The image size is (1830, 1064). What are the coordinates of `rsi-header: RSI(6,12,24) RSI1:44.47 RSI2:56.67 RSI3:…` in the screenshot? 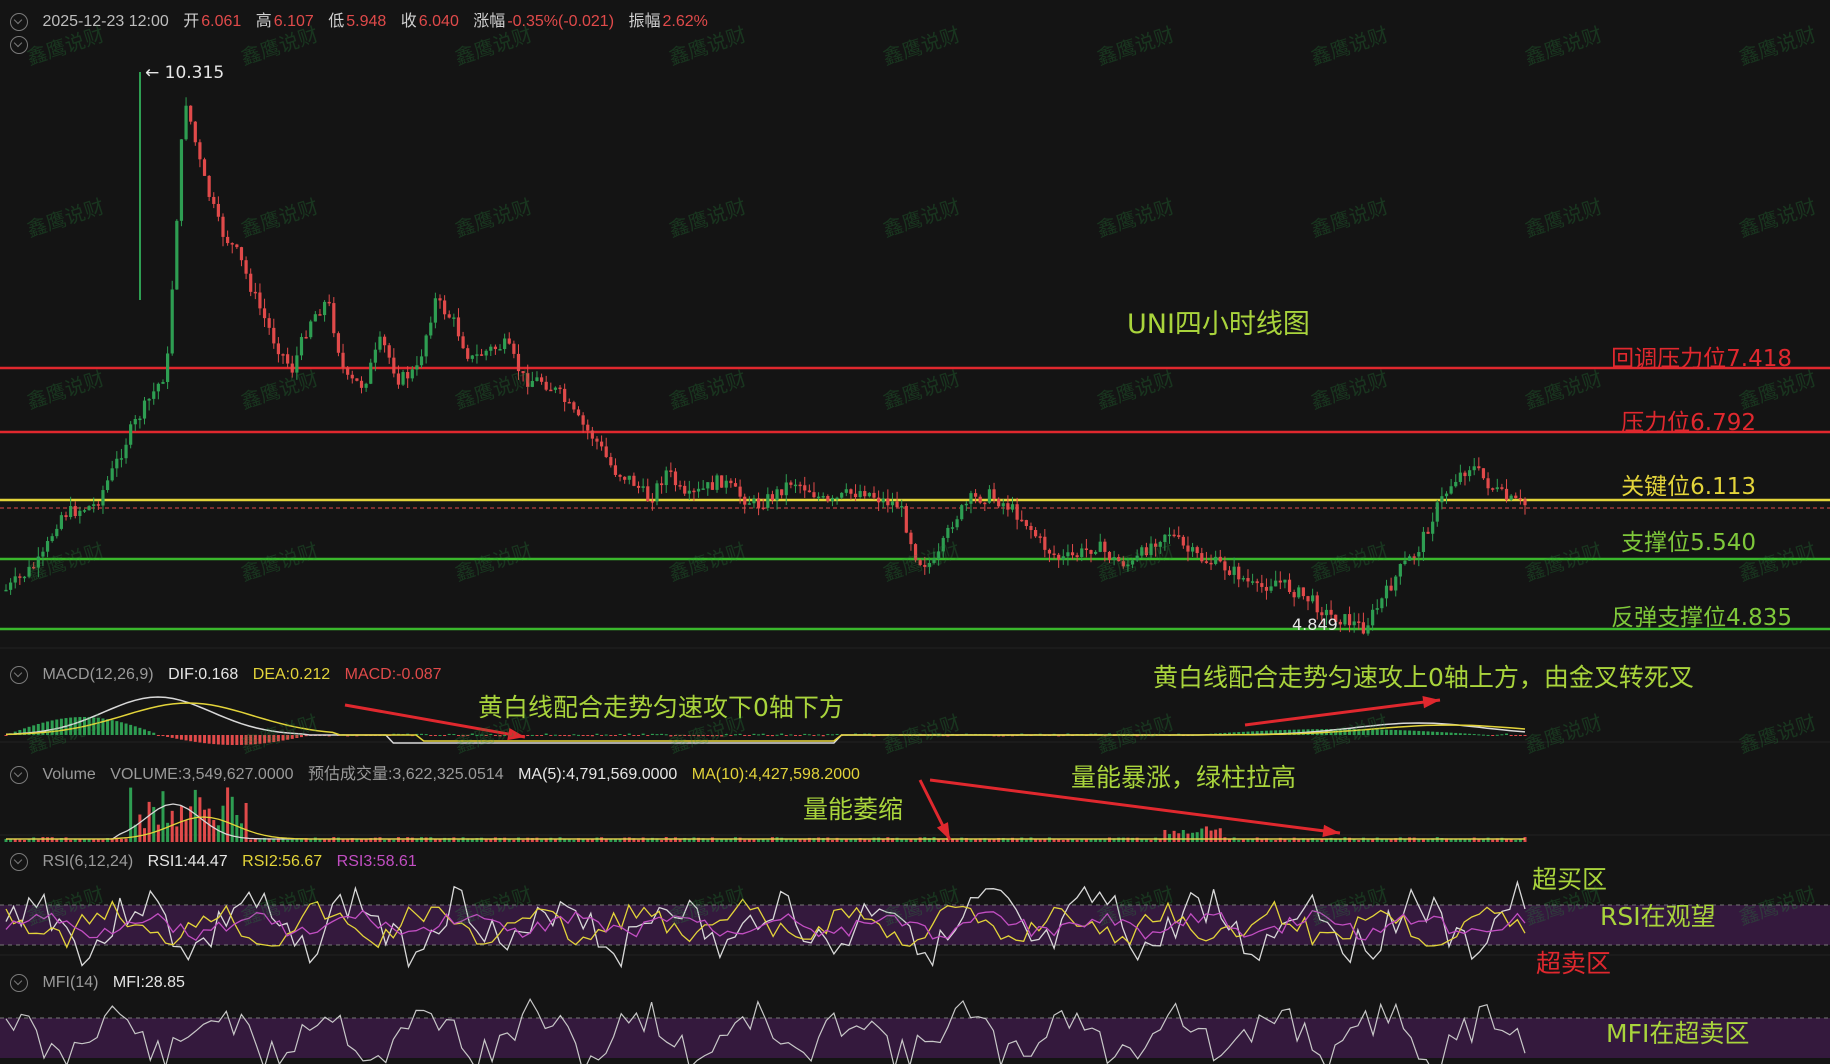 It's located at (218, 862).